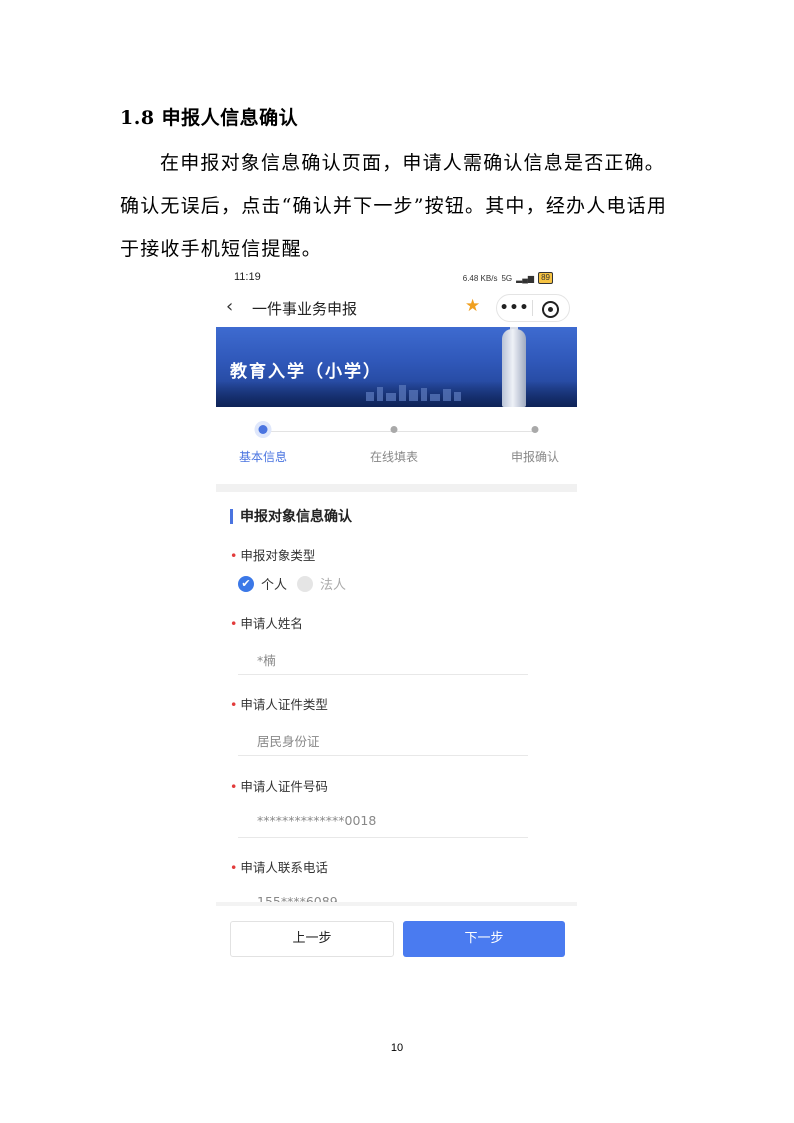  Describe the element at coordinates (396, 278) in the screenshot. I see `status-bar: 11:19 6.48 KB/s 5G ▂▄▆ 89` at that location.